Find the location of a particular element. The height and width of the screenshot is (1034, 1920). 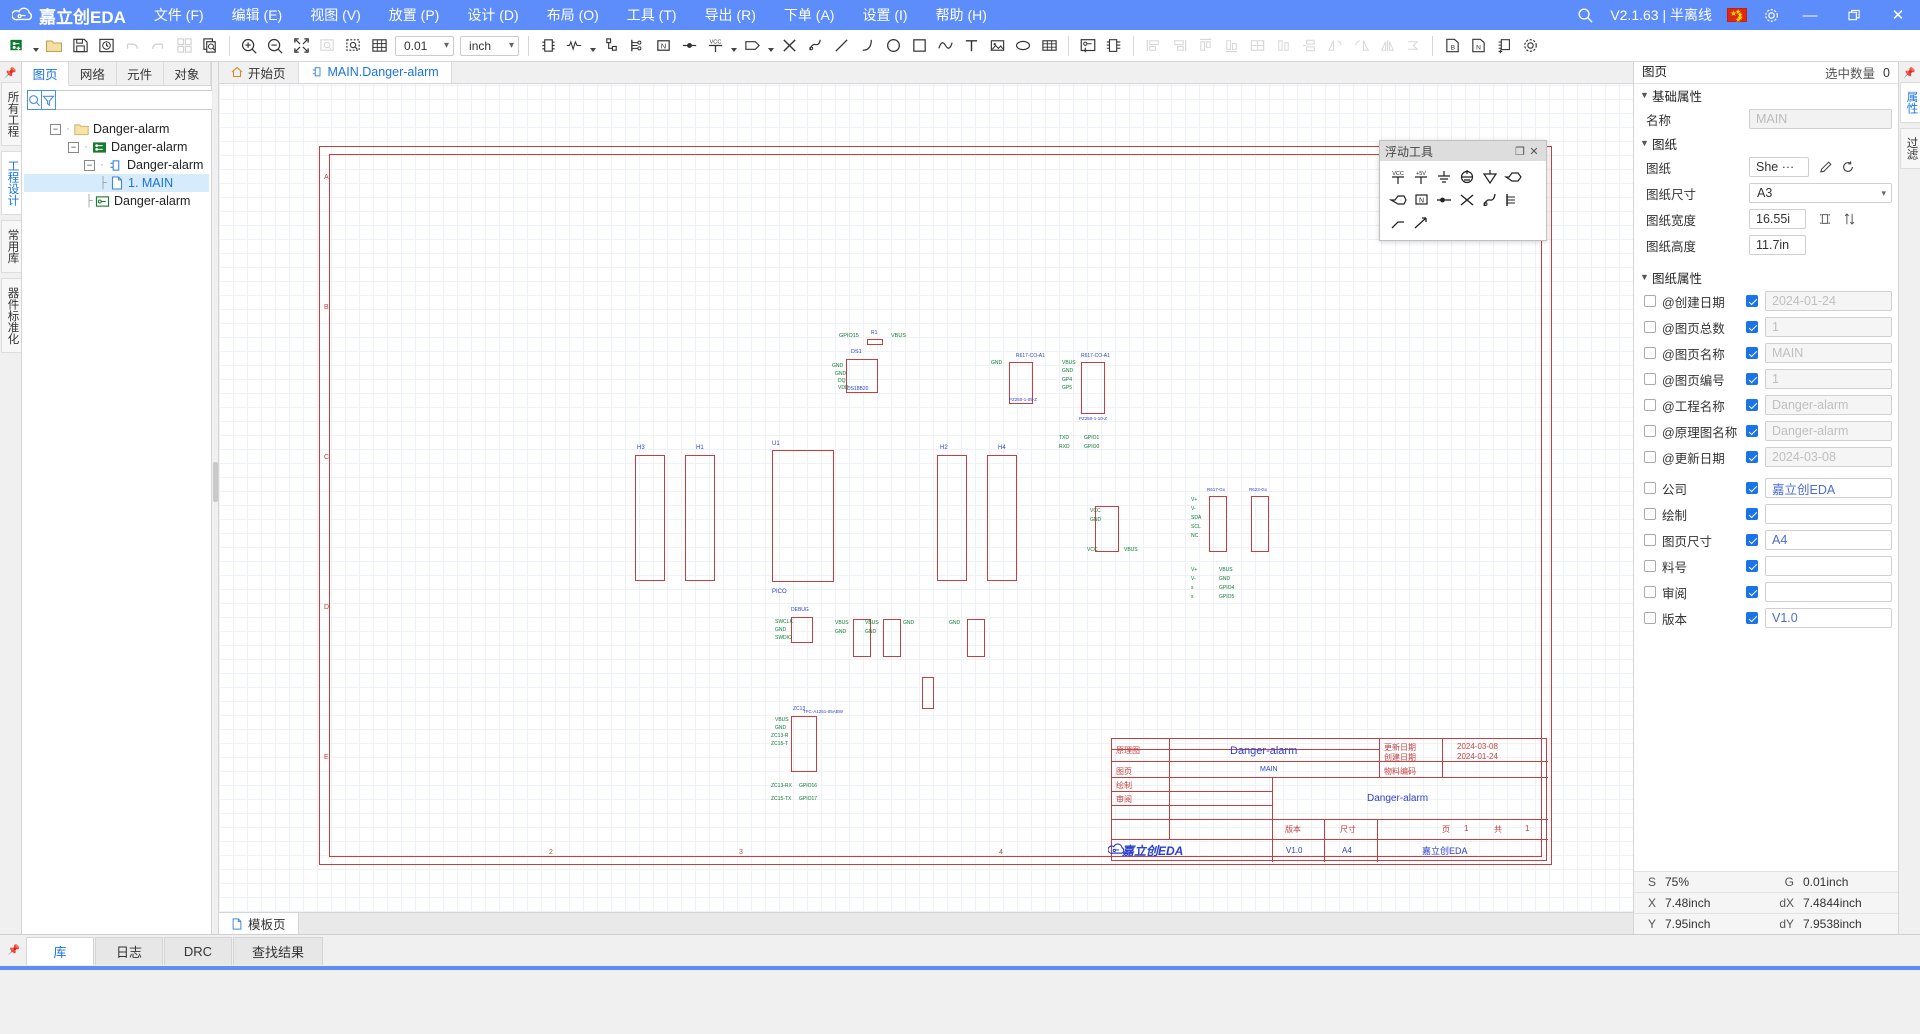

attr-value: Danger-alarm is located at coordinates (1828, 405).